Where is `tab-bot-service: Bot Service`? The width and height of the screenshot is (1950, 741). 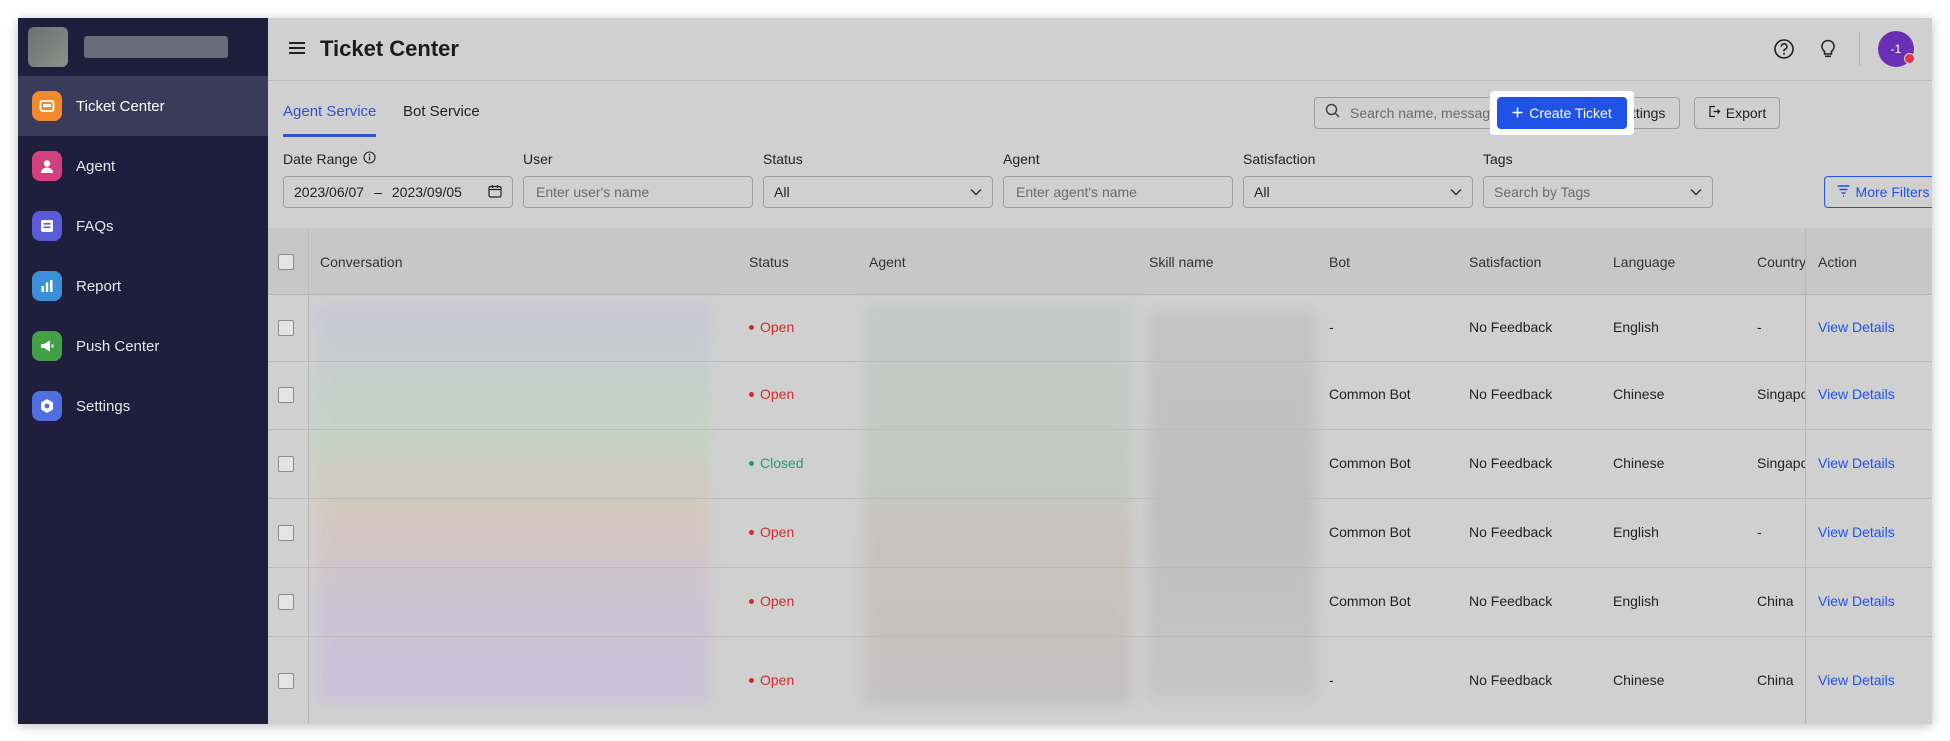
tab-bot-service: Bot Service is located at coordinates (441, 118).